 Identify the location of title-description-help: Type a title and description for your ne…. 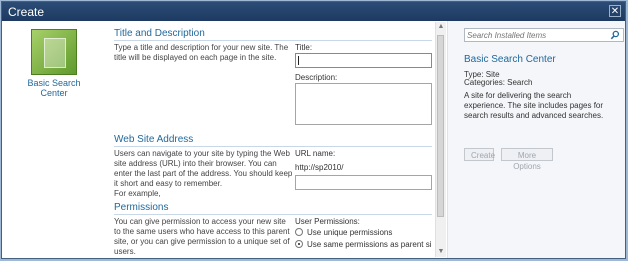
(201, 52).